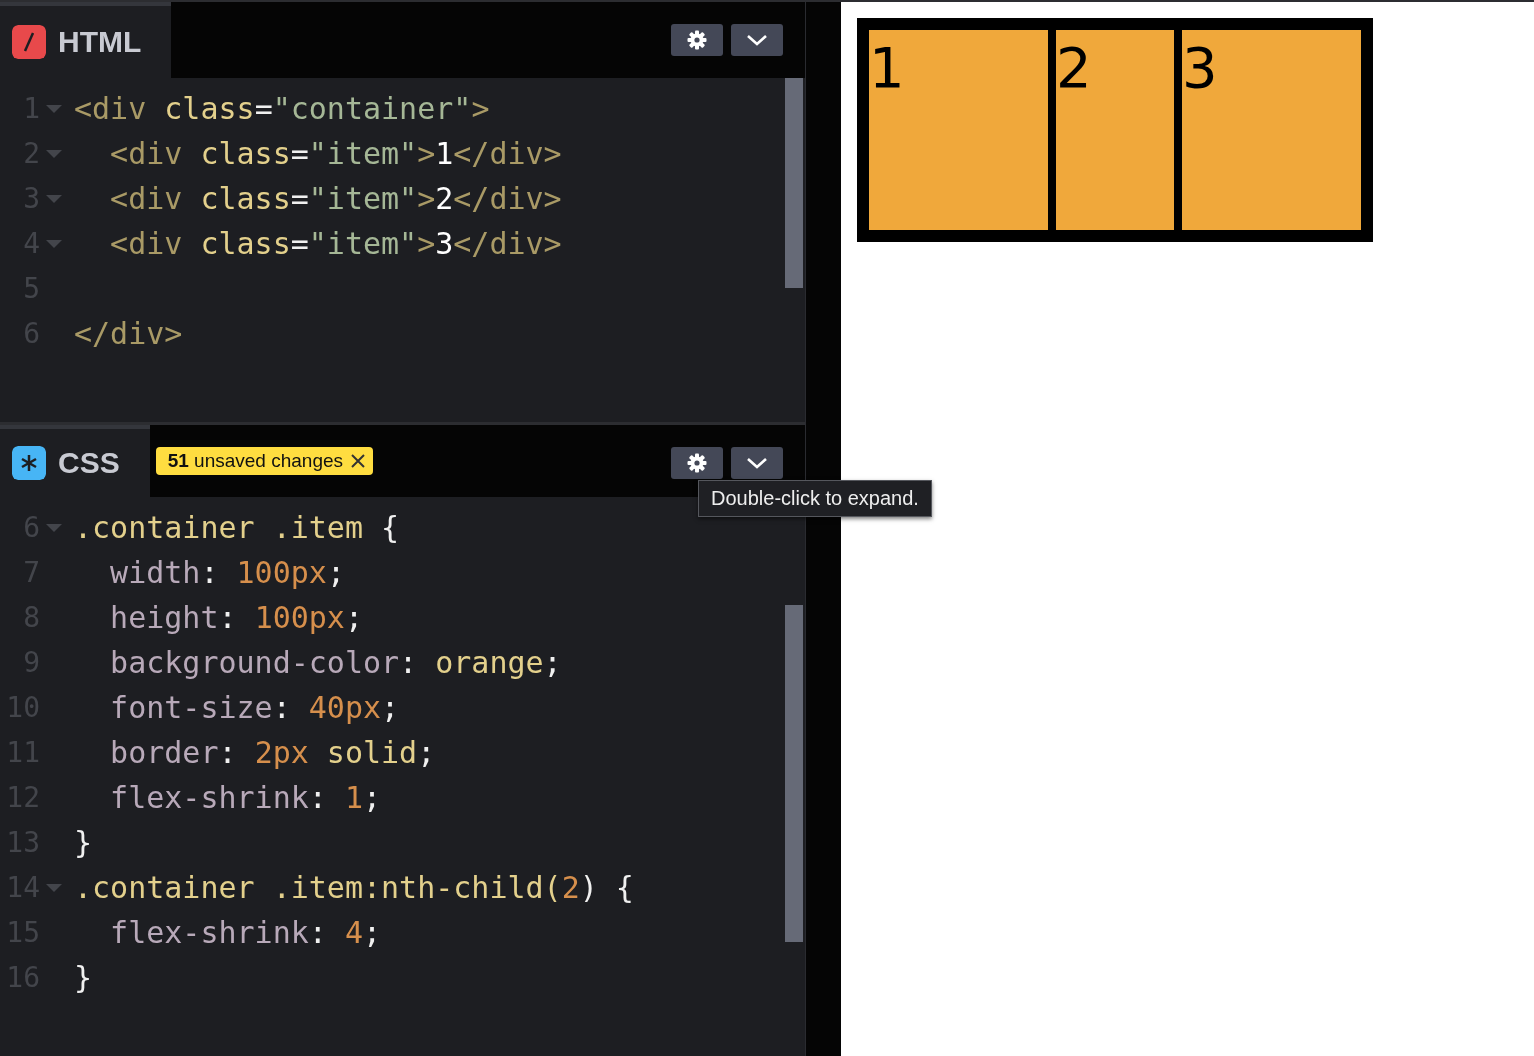  What do you see at coordinates (29, 42) in the screenshot?
I see `slash-logo-icon` at bounding box center [29, 42].